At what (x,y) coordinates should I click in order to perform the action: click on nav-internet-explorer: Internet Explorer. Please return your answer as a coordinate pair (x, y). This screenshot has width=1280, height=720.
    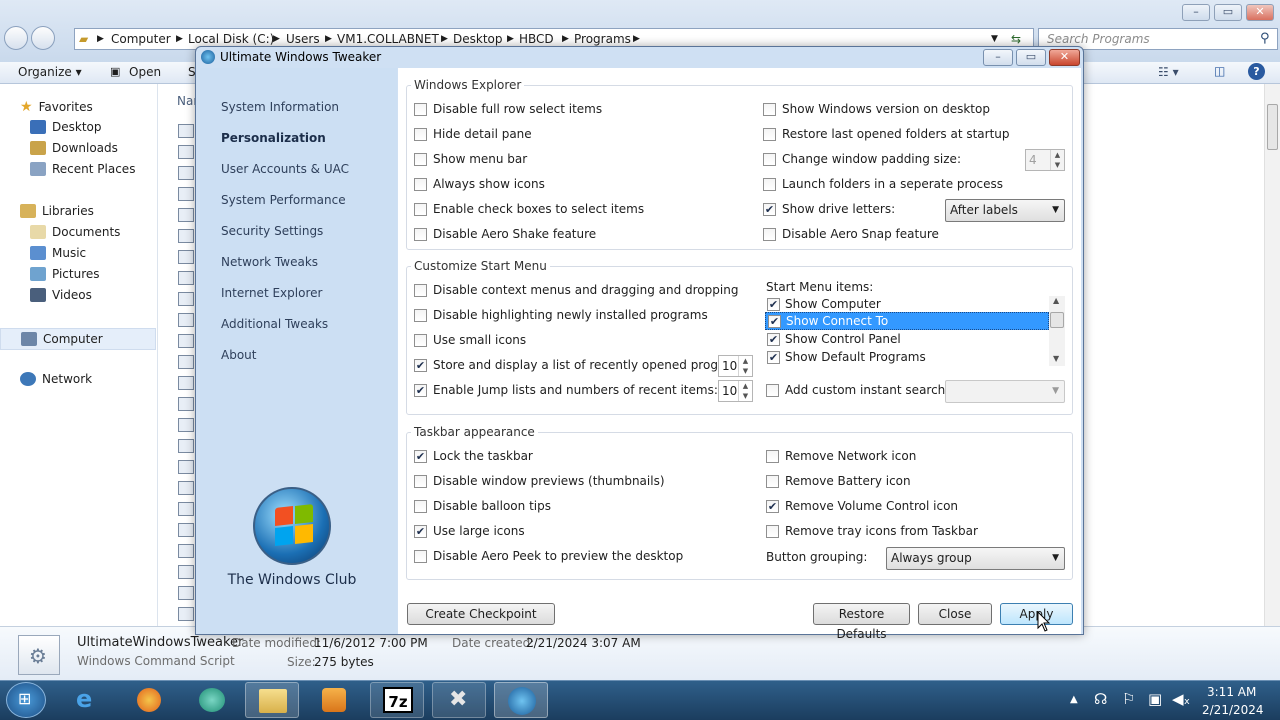
    Looking at the image, I should click on (271, 293).